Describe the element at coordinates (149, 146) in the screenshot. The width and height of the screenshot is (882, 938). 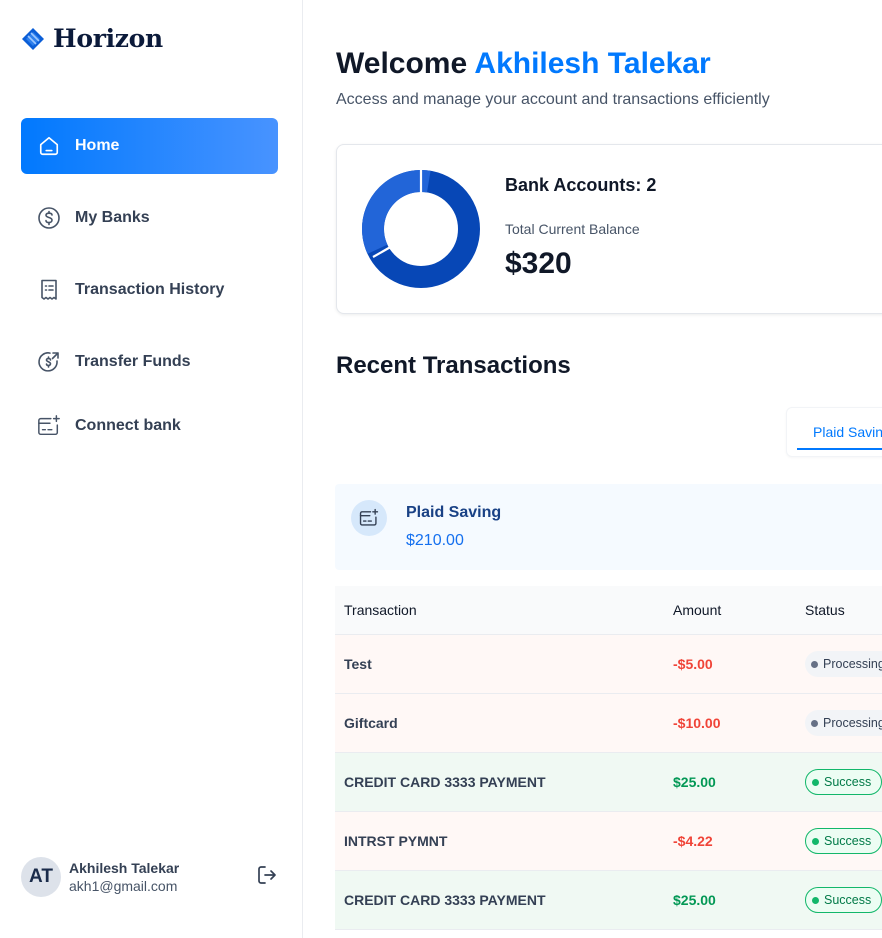
I see `sidebar-item-home: Home` at that location.